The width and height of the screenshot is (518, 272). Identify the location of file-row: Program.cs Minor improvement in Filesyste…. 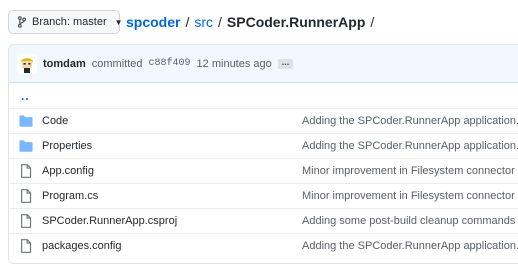
(263, 195).